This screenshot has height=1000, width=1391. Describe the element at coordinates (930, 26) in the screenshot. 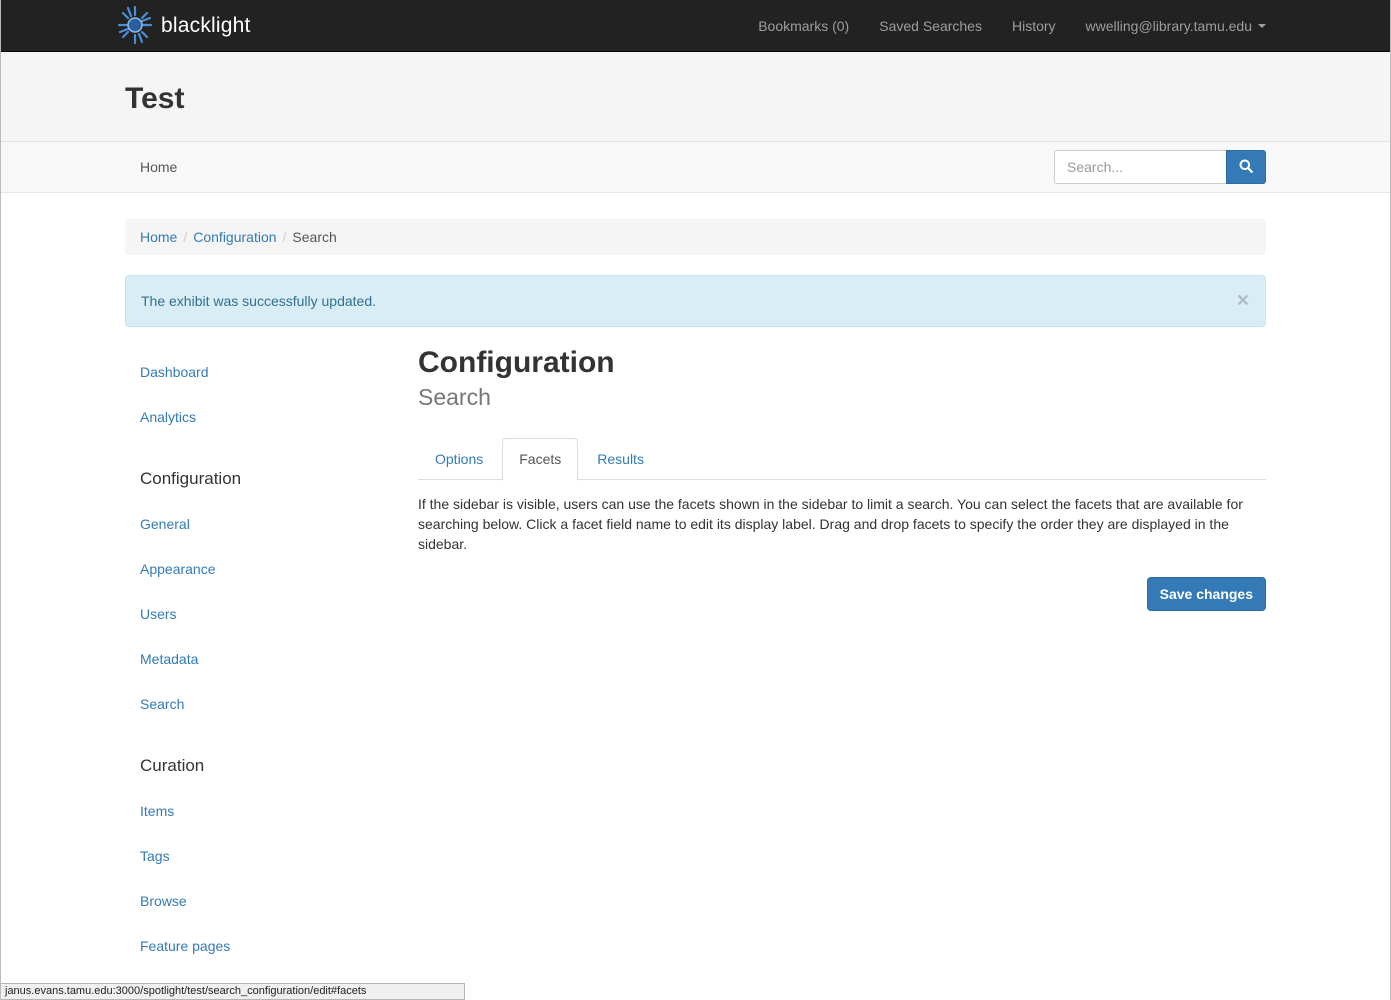

I see `saved-searches-link: Saved Searches` at that location.